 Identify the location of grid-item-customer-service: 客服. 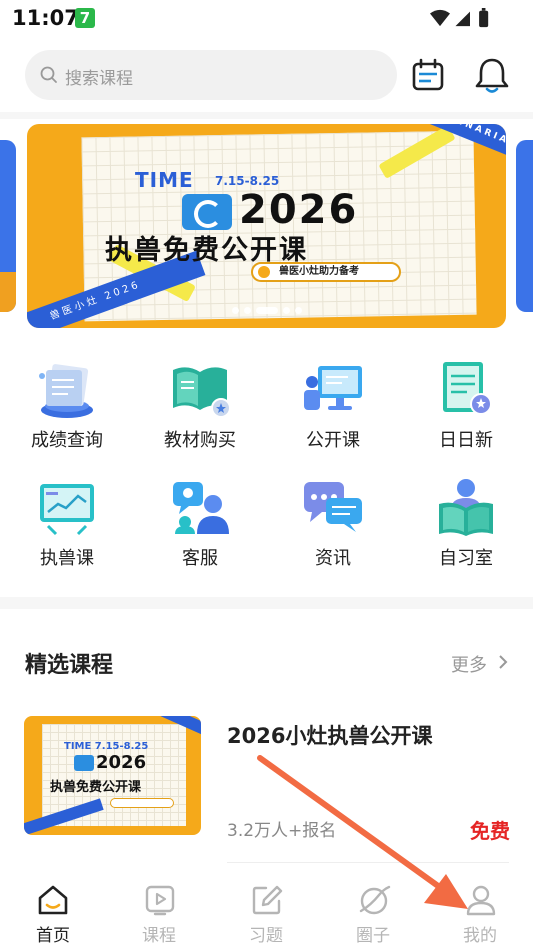
(200, 525).